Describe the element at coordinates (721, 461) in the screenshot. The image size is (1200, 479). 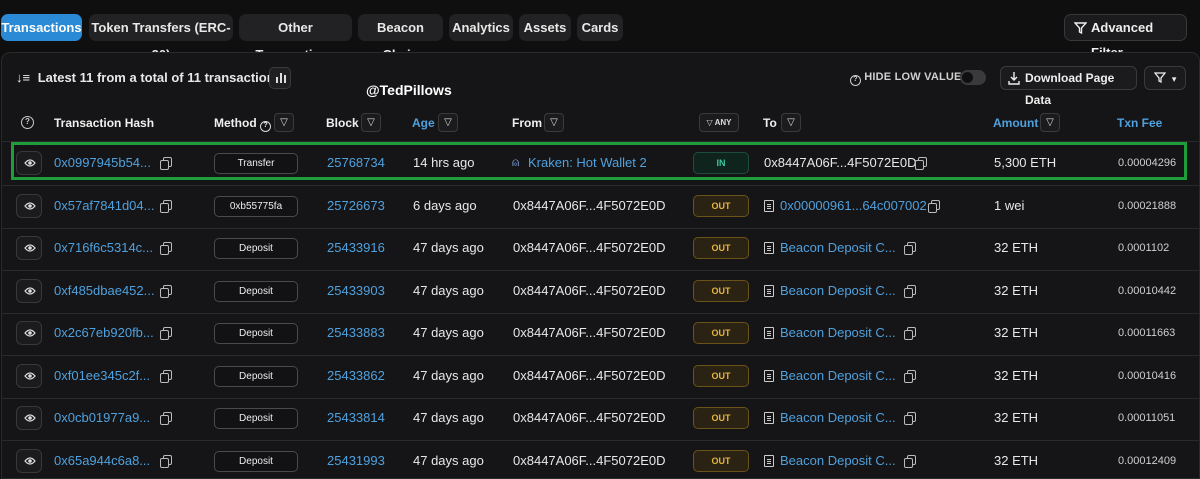
I see `direction-badge: OUT` at that location.